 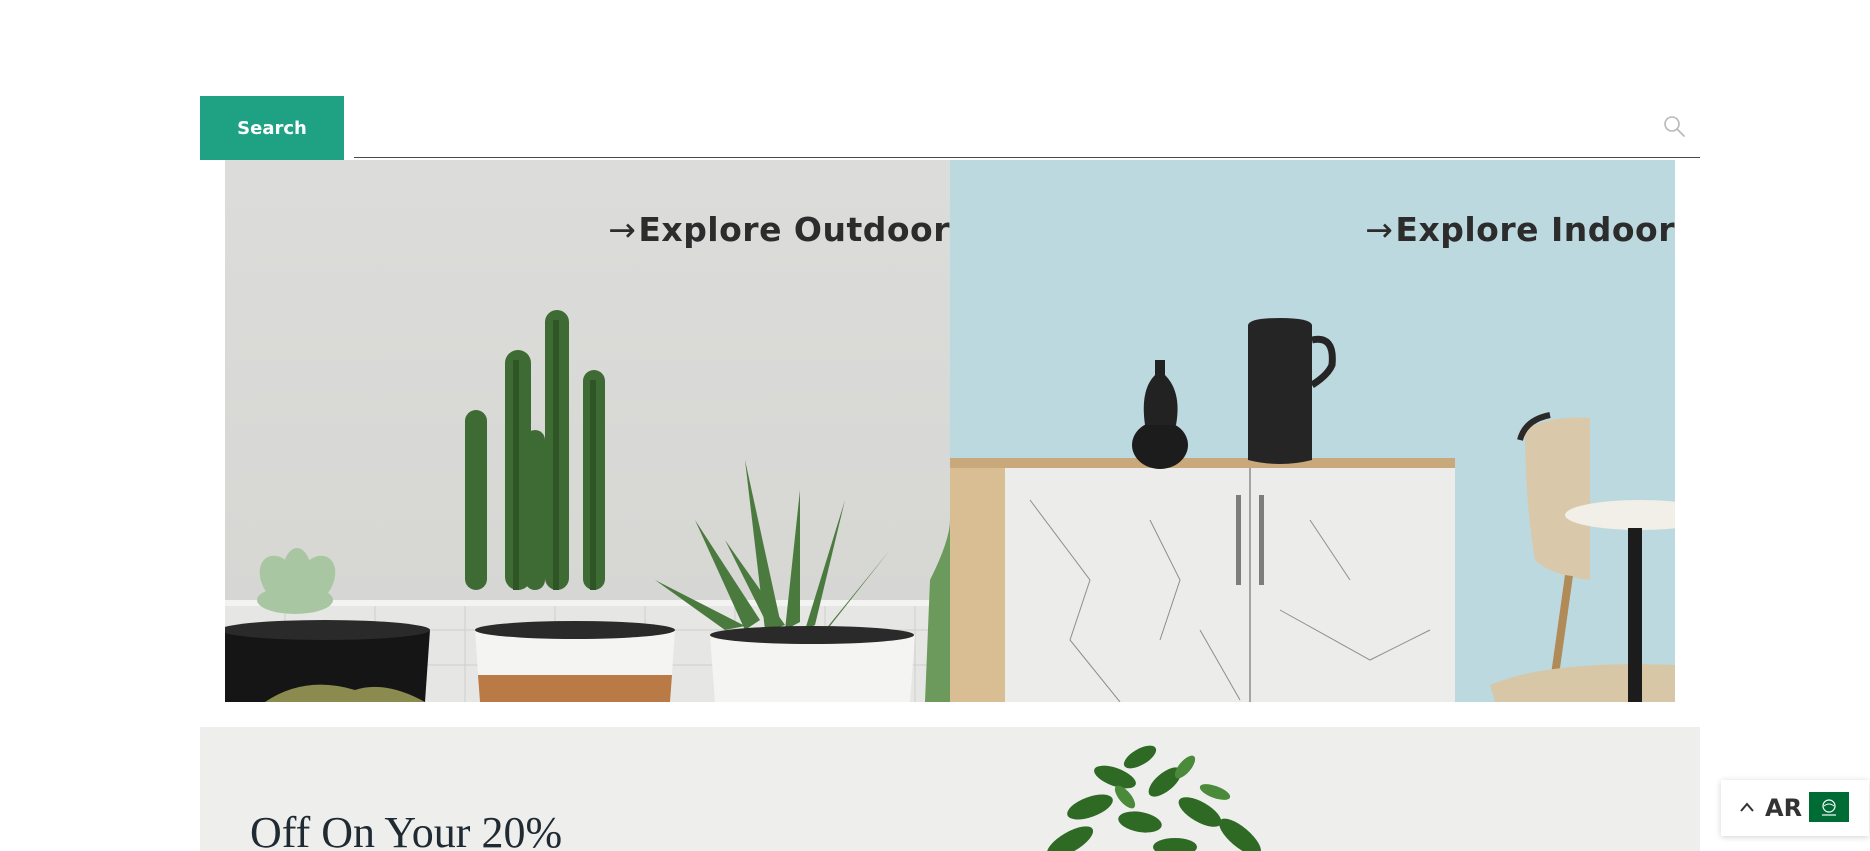 What do you see at coordinates (1829, 807) in the screenshot?
I see `saudi-flag-icon` at bounding box center [1829, 807].